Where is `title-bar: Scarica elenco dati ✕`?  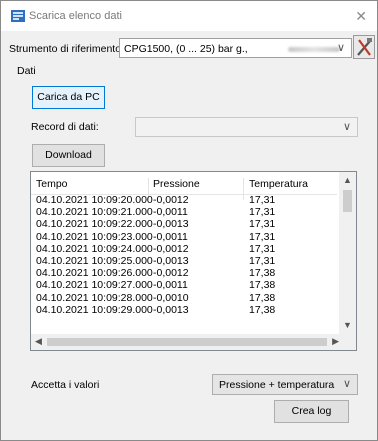 title-bar: Scarica elenco dati ✕ is located at coordinates (189, 16).